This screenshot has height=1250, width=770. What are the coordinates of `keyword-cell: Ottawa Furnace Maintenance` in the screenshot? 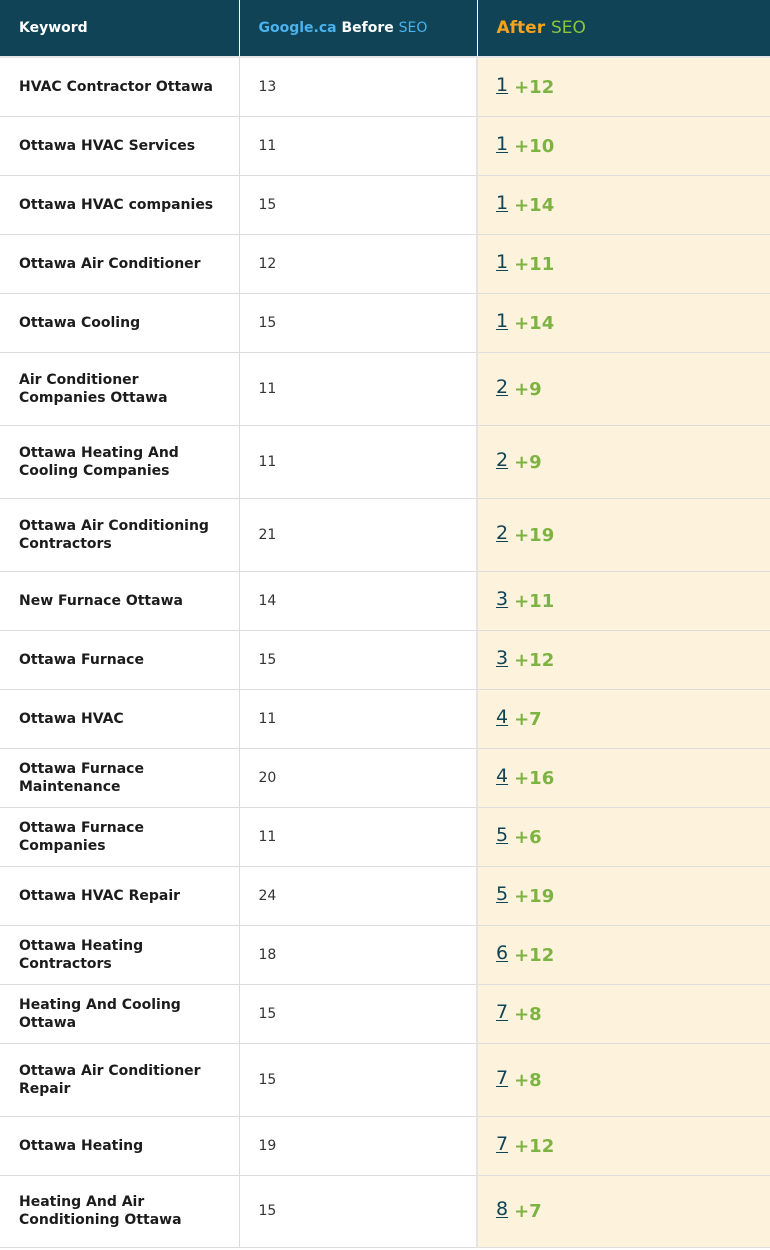 It's located at (120, 778).